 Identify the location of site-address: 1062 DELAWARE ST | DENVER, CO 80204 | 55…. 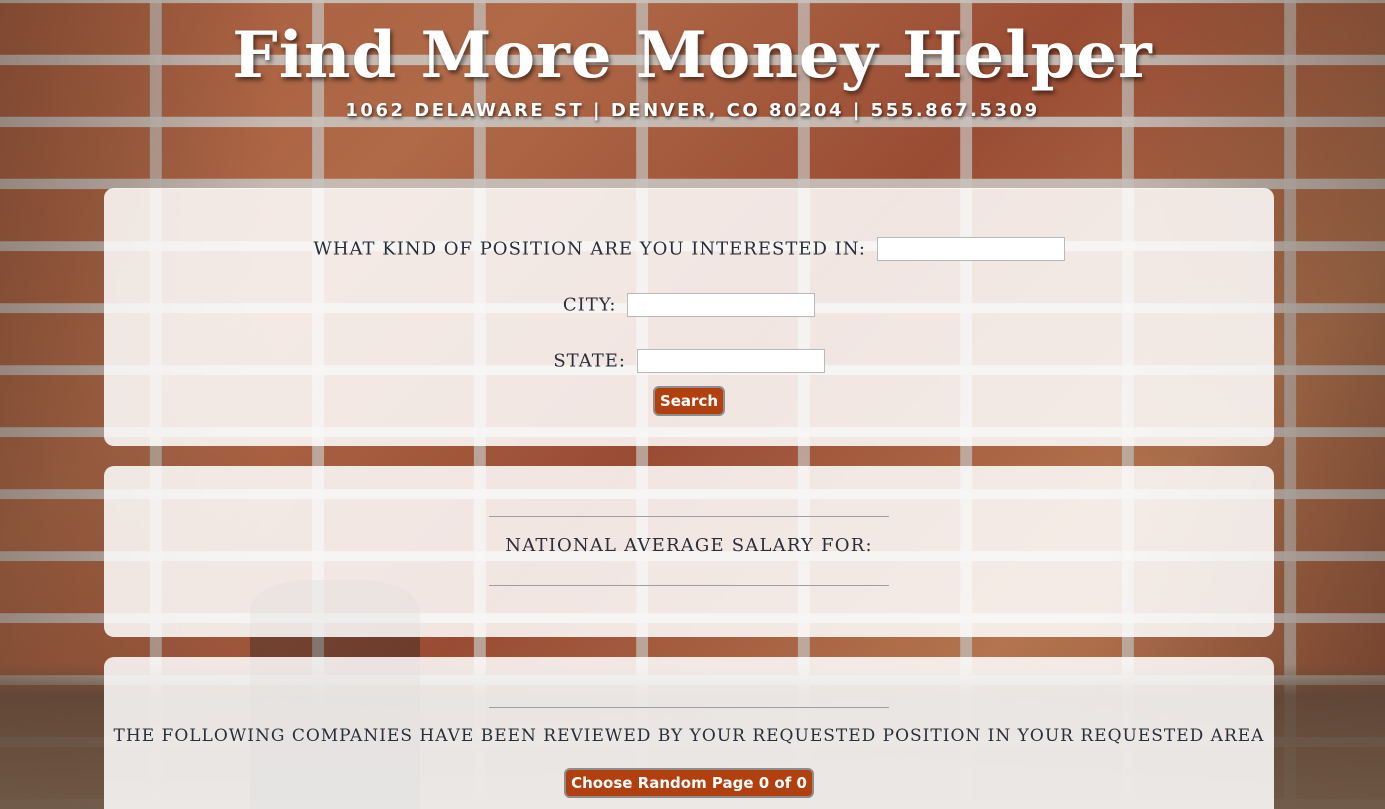
(692, 110).